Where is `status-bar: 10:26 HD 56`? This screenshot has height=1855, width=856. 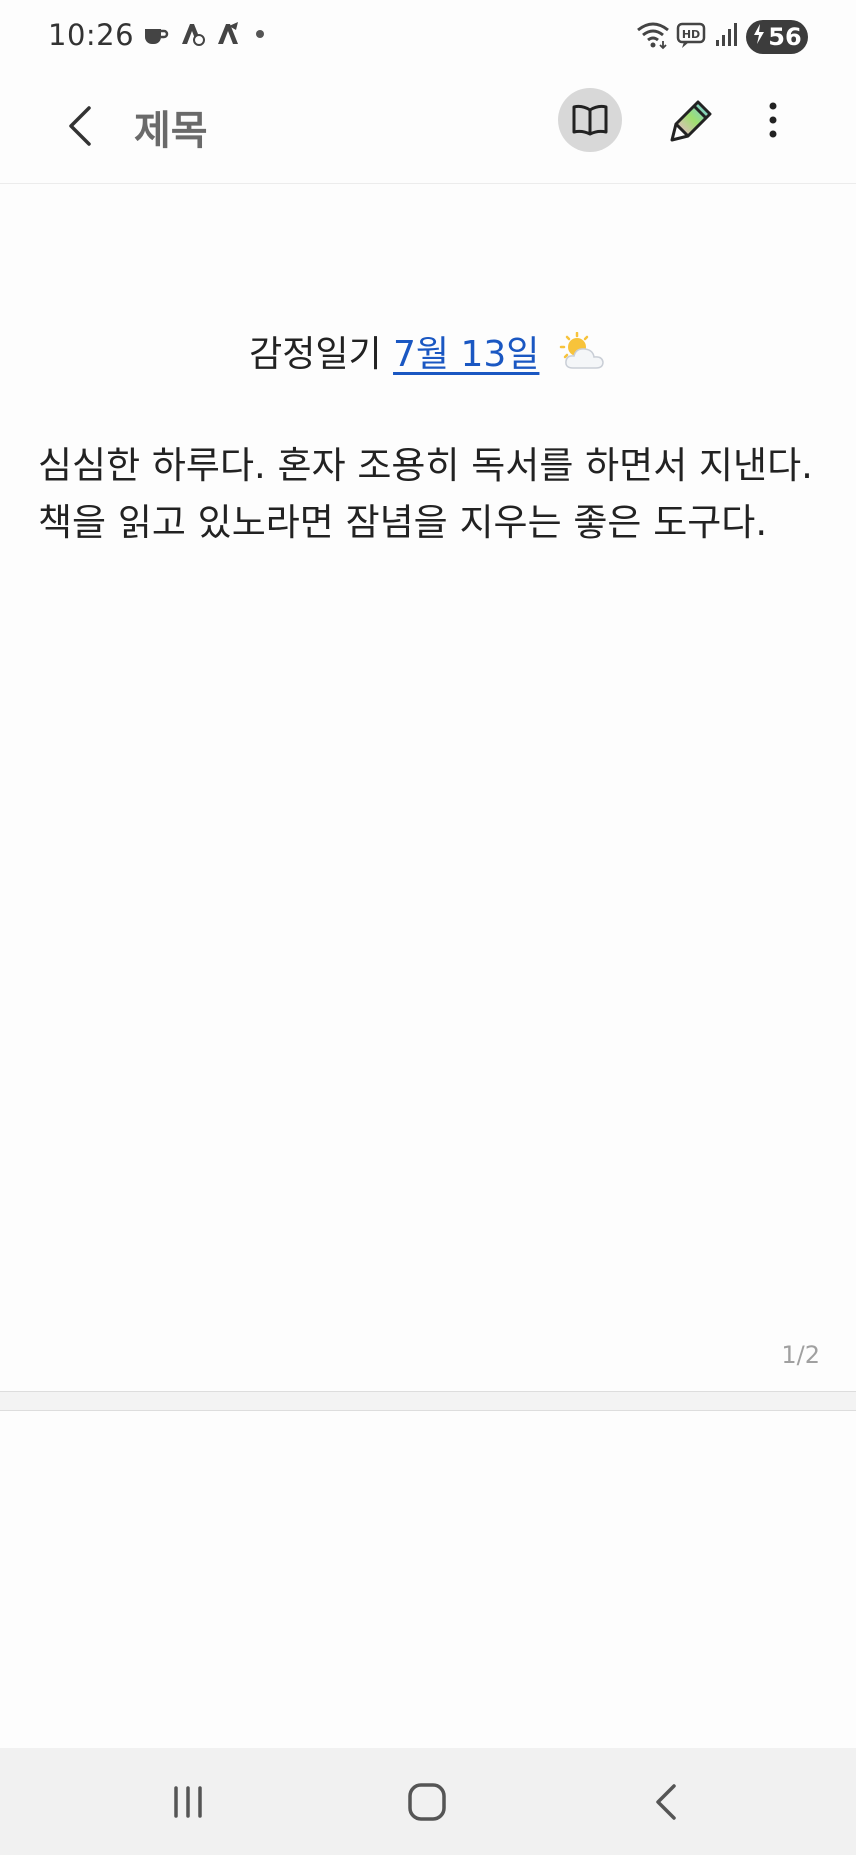
status-bar: 10:26 HD 56 is located at coordinates (428, 38).